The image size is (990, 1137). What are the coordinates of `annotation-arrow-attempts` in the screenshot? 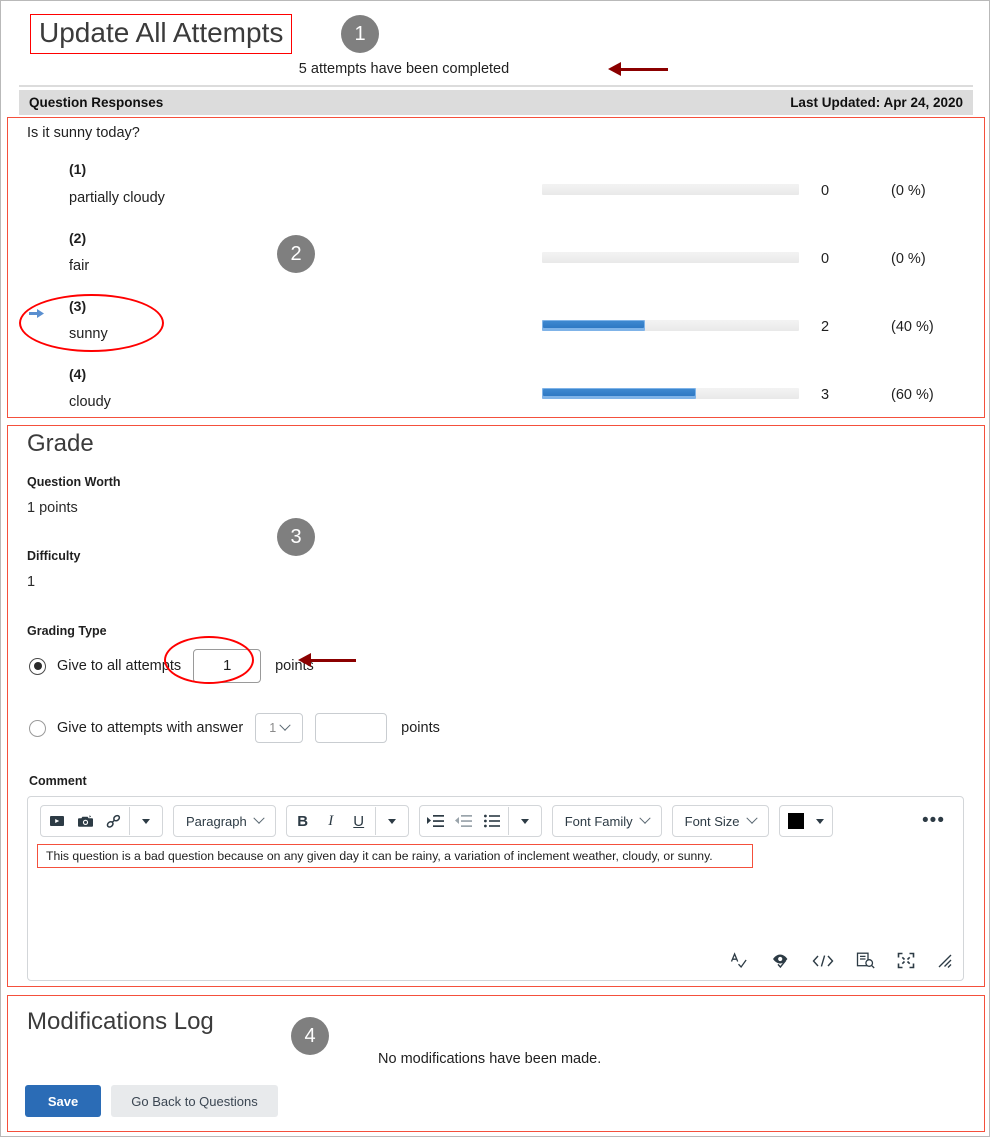 It's located at (638, 69).